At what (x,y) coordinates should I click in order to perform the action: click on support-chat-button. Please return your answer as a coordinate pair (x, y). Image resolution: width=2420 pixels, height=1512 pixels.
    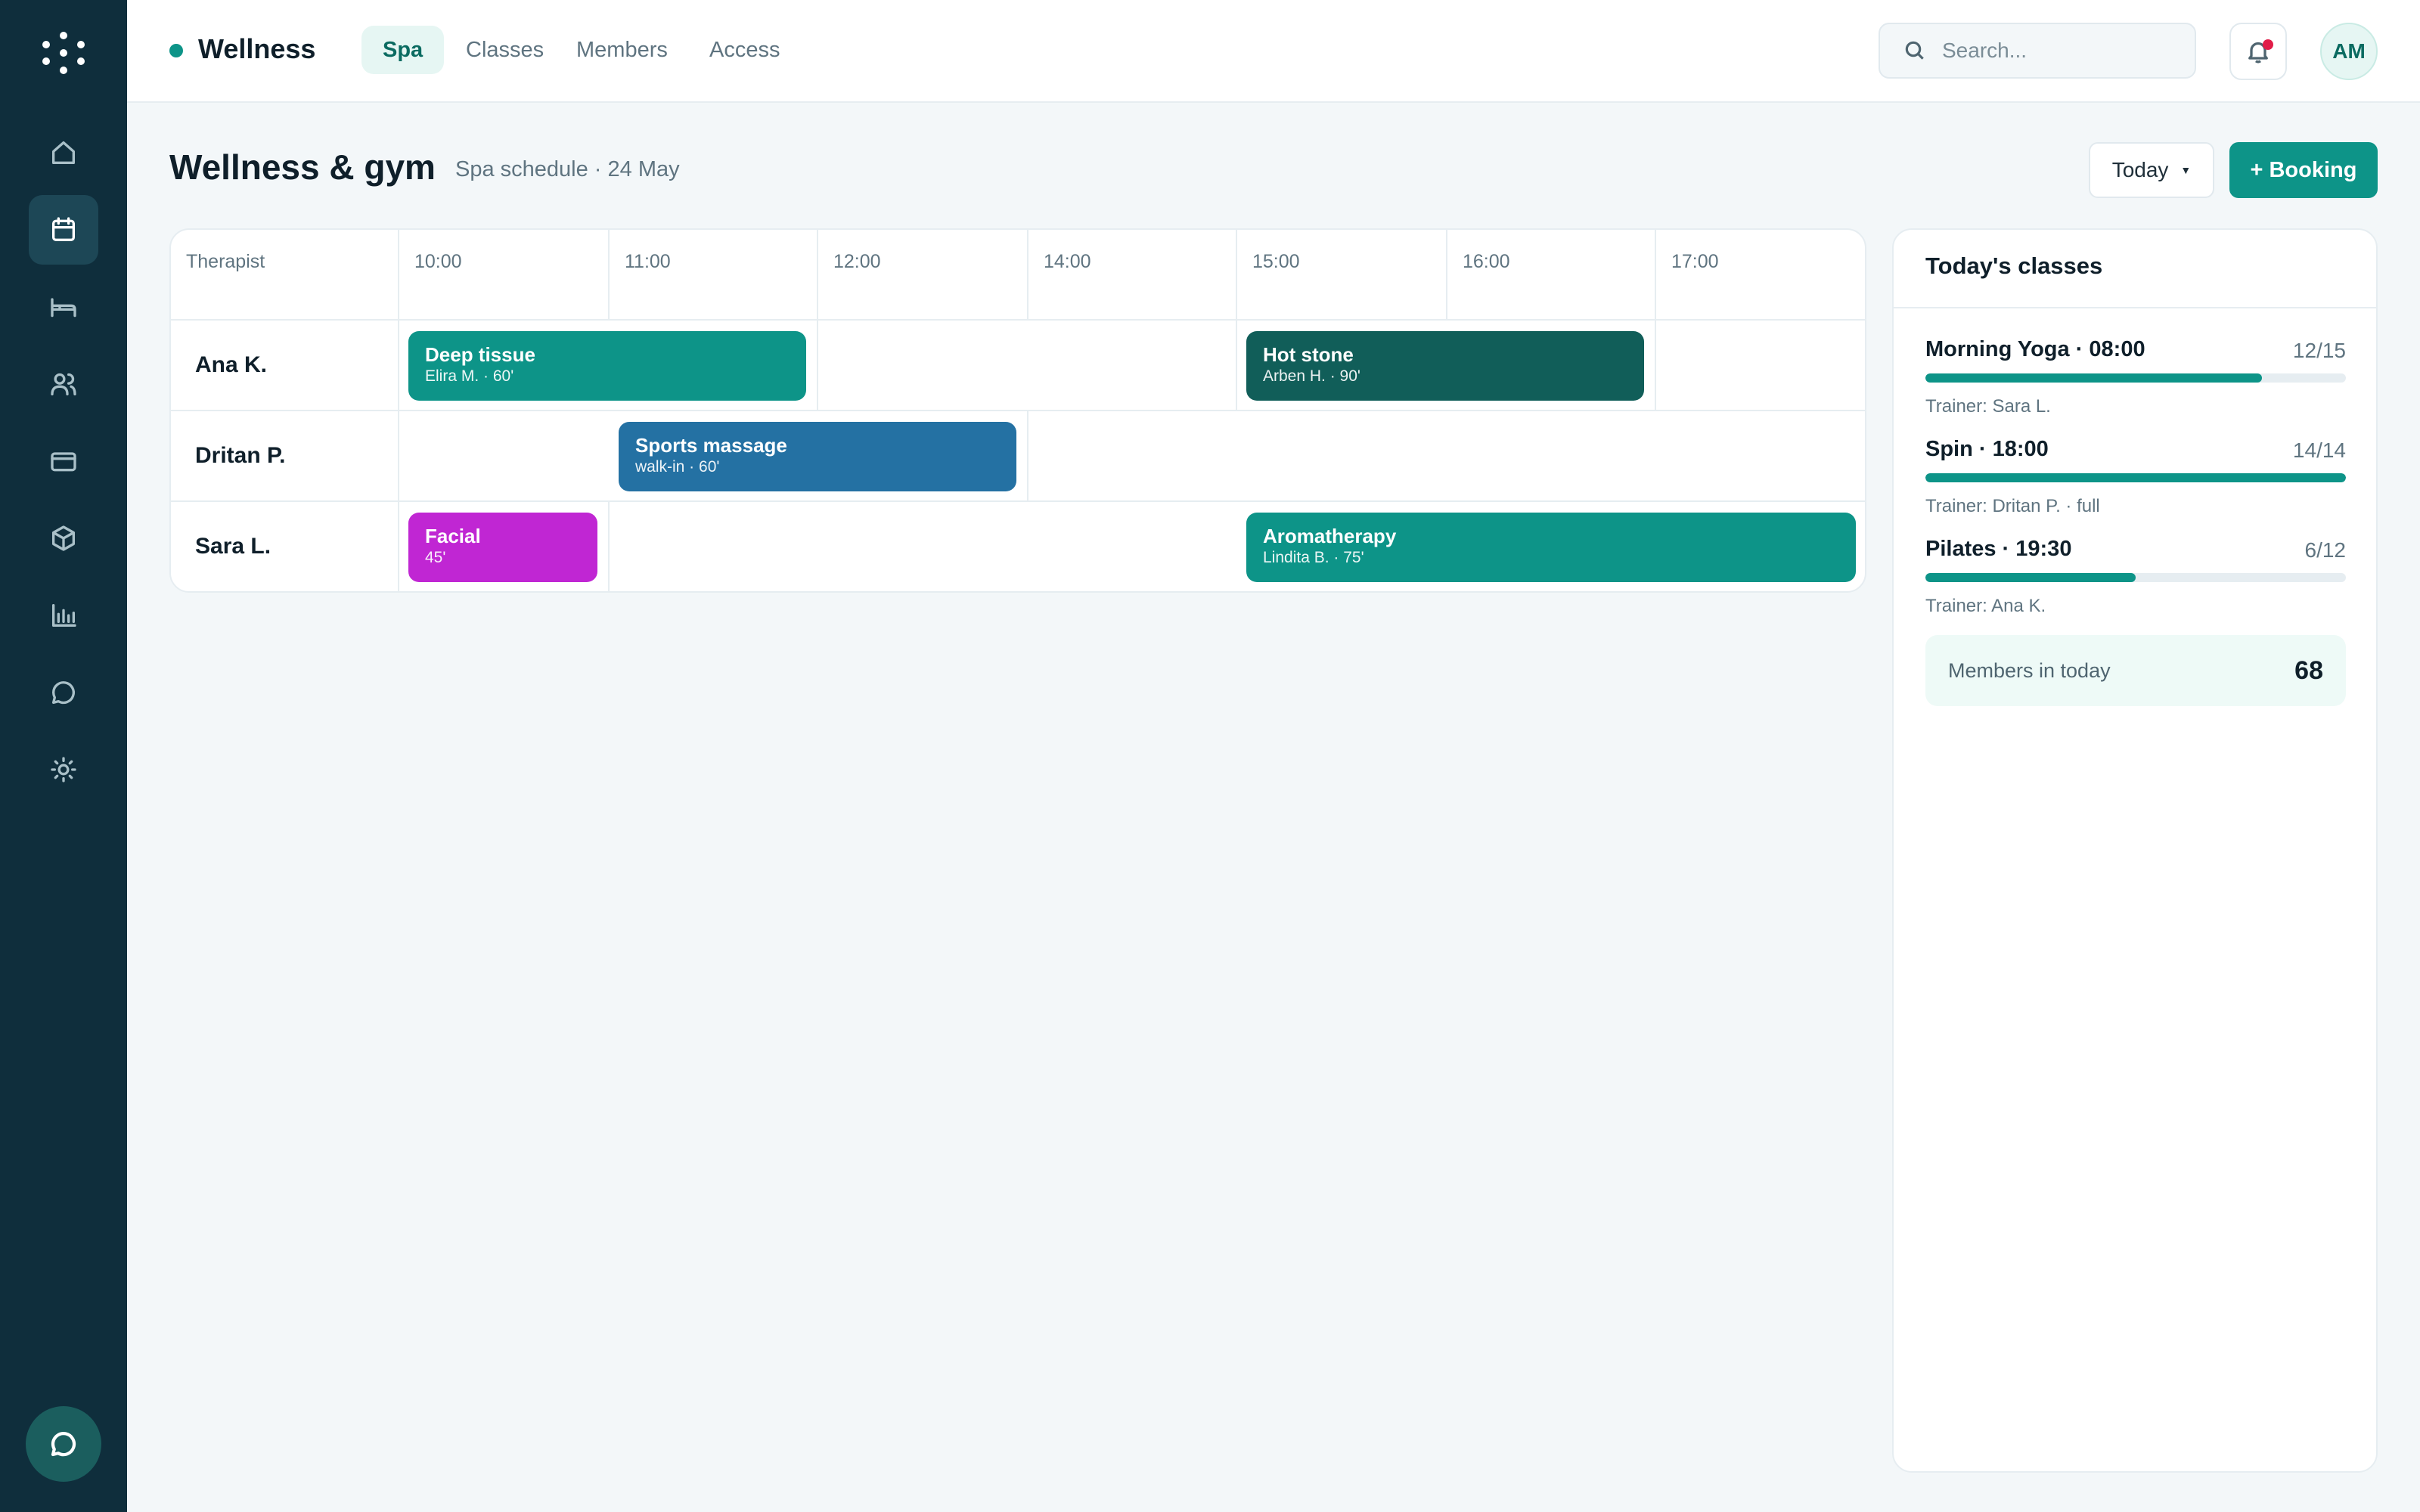
    Looking at the image, I should click on (64, 1444).